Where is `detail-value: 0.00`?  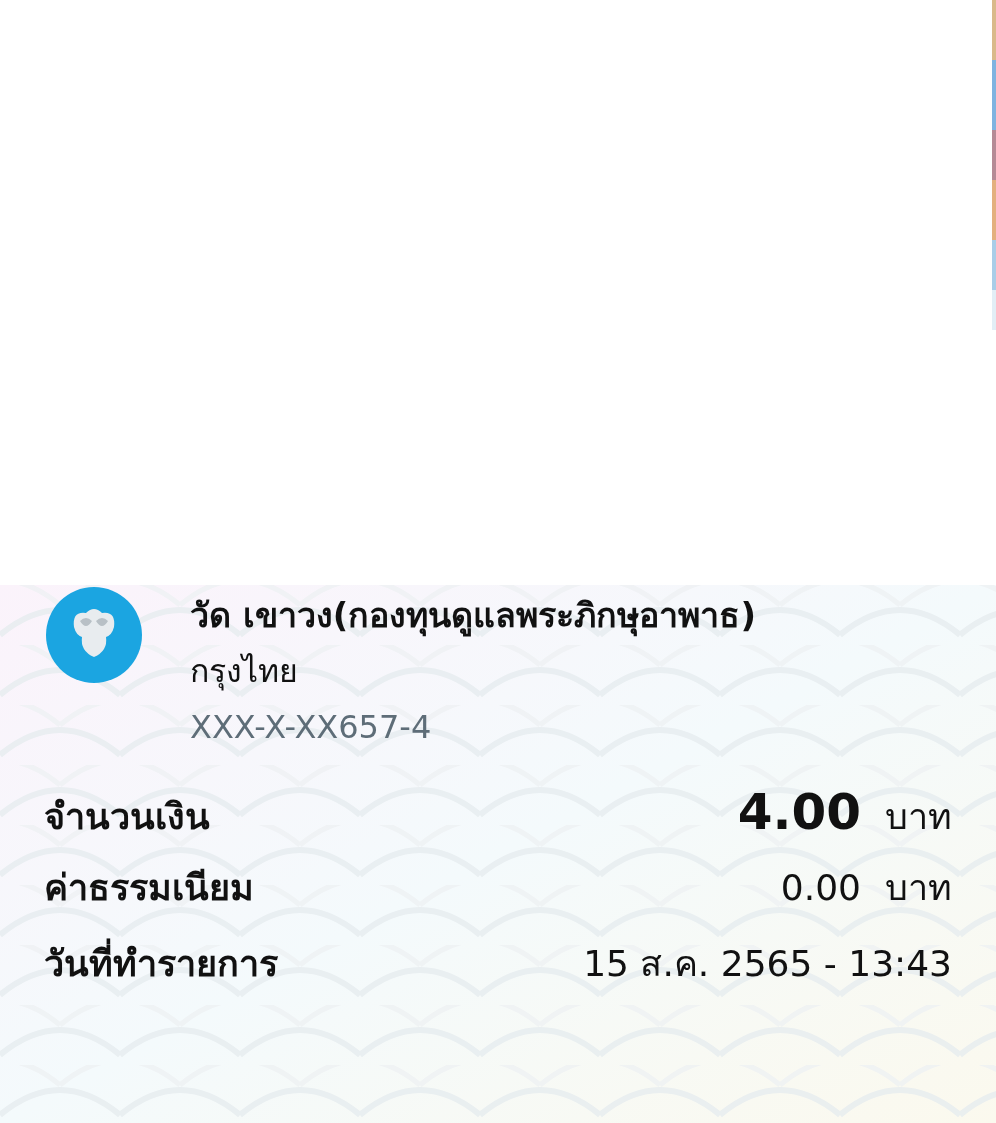
detail-value: 0.00 is located at coordinates (820, 887).